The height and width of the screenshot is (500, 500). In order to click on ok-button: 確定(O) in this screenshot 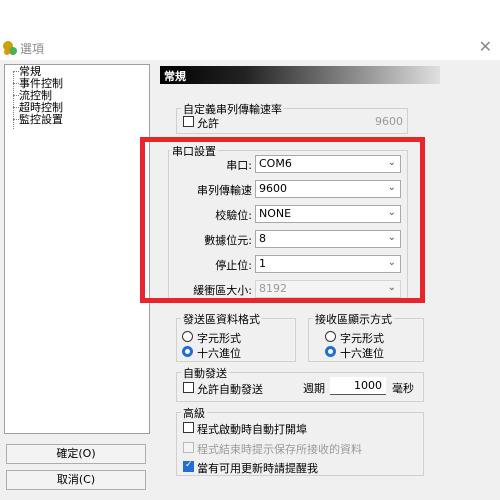, I will do `click(76, 454)`.